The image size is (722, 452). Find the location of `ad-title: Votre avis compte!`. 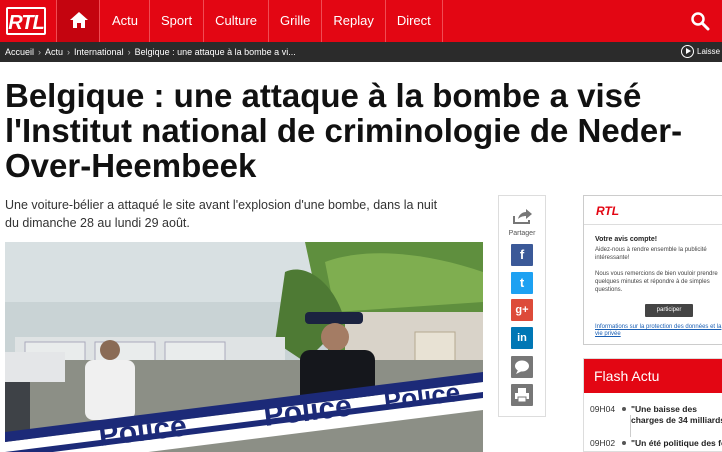

ad-title: Votre avis compte! is located at coordinates (626, 239).